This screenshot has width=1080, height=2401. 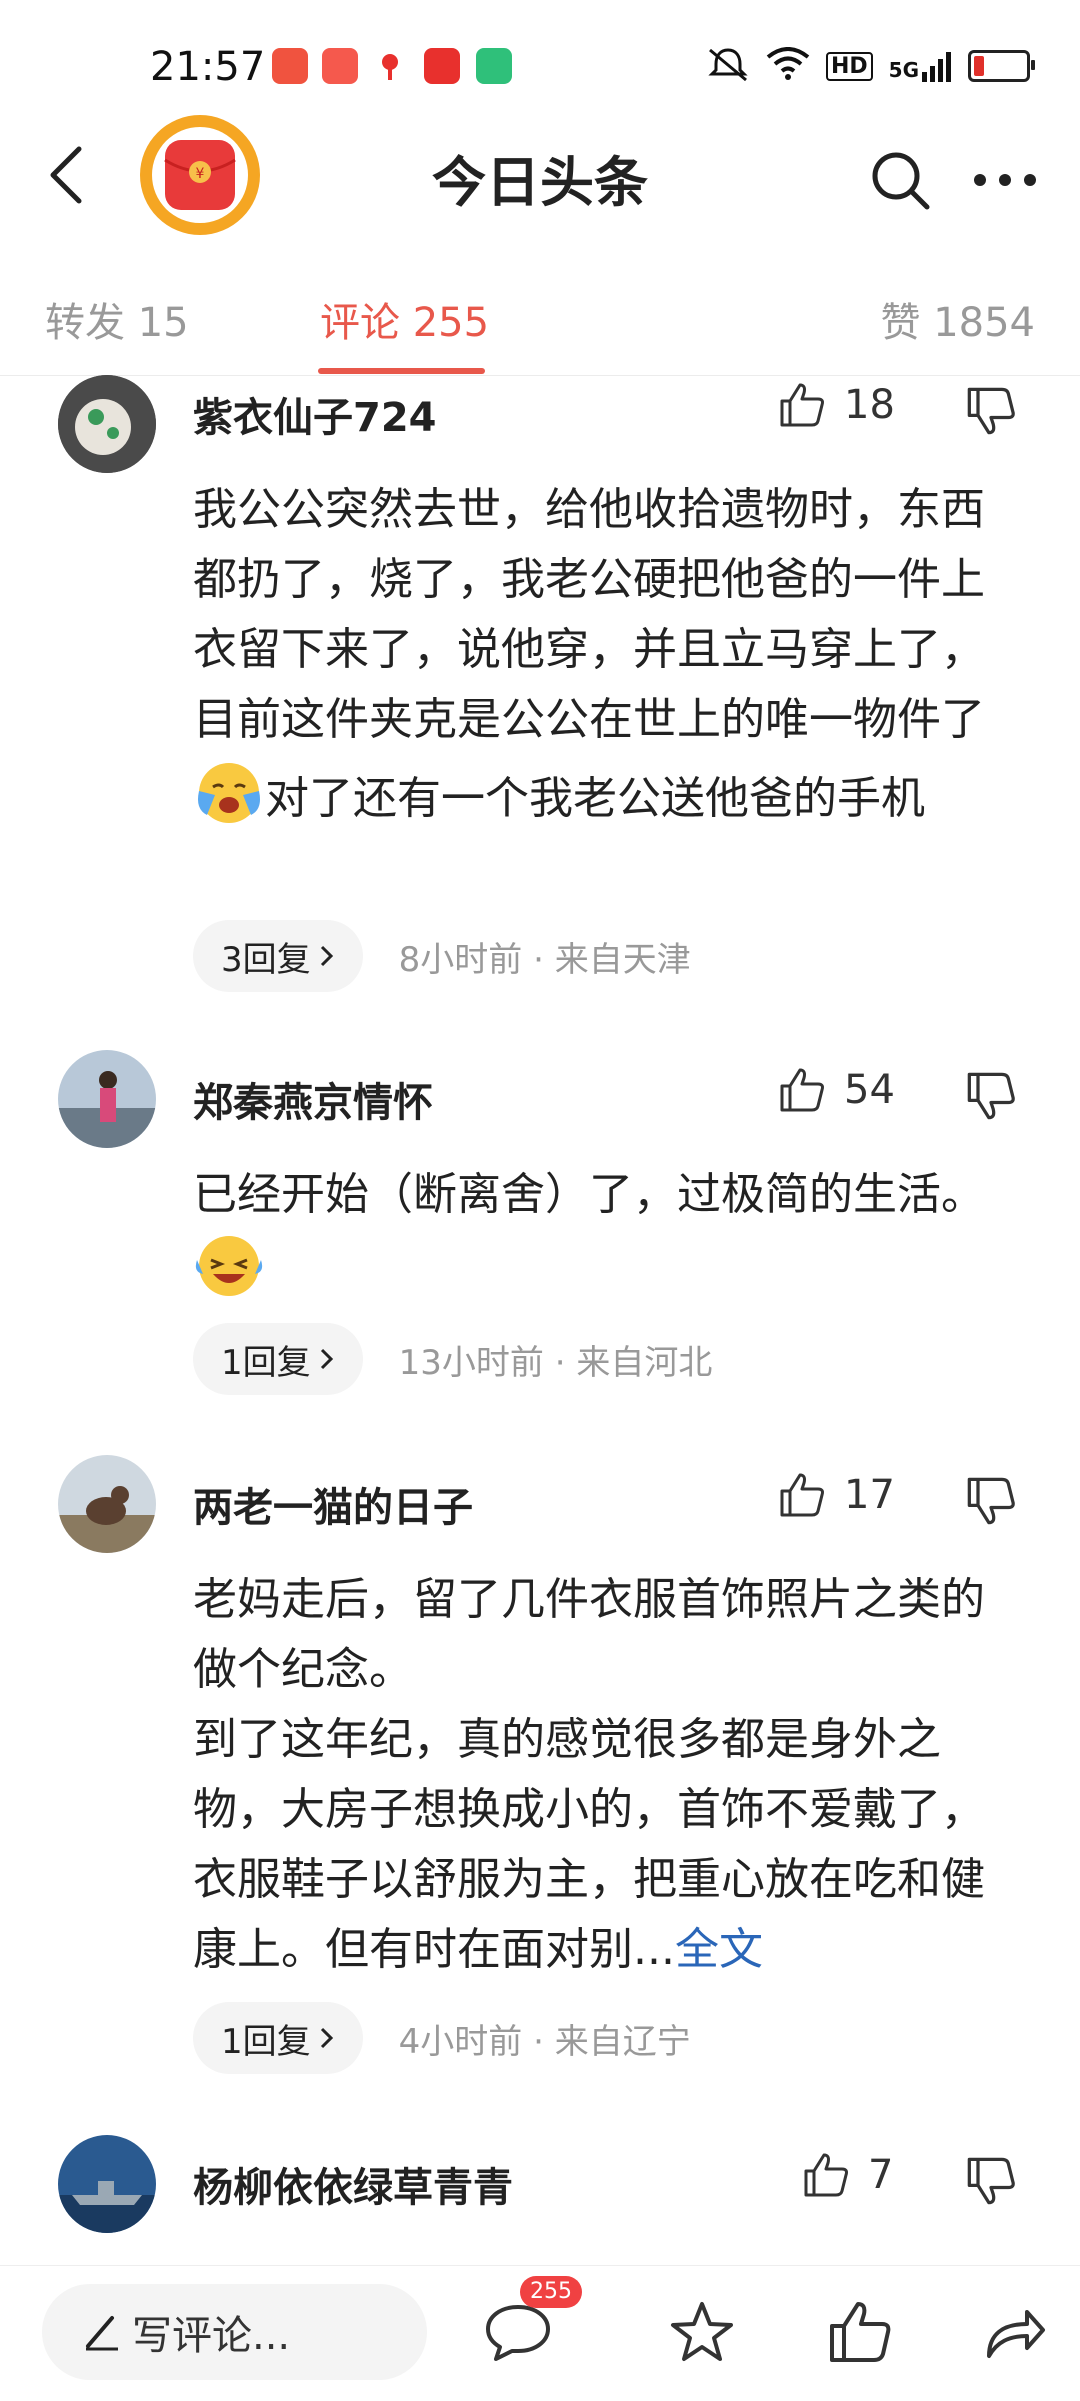 I want to click on status-time: 21:57, so click(x=208, y=67).